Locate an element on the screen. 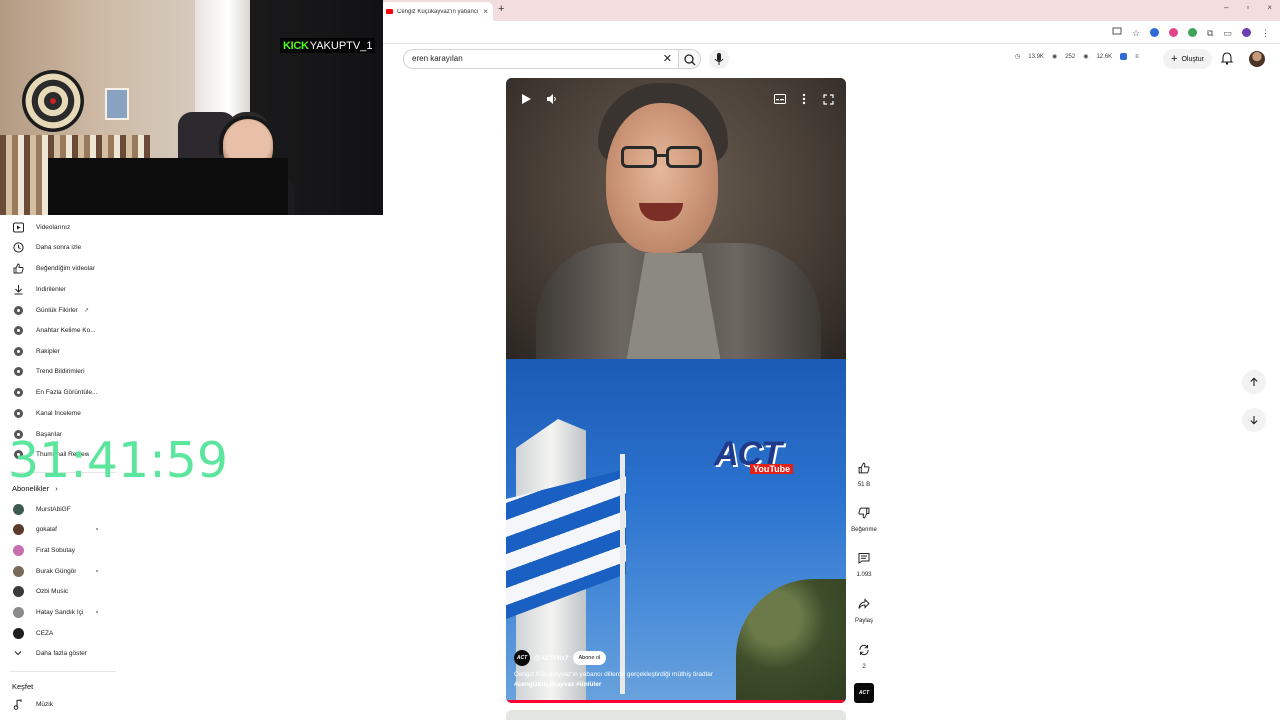 The width and height of the screenshot is (1280, 720). subscription-item: CEZA is located at coordinates (60, 633).